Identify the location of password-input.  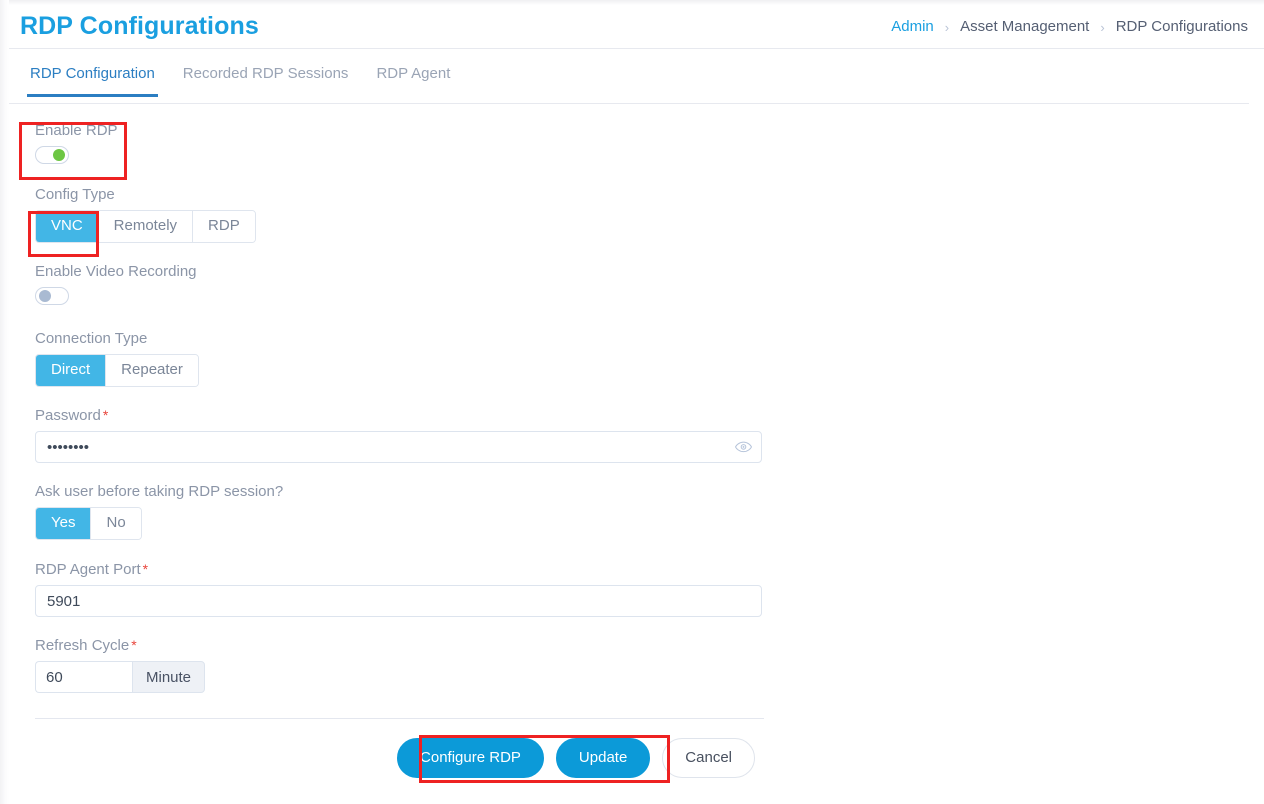
(398, 447).